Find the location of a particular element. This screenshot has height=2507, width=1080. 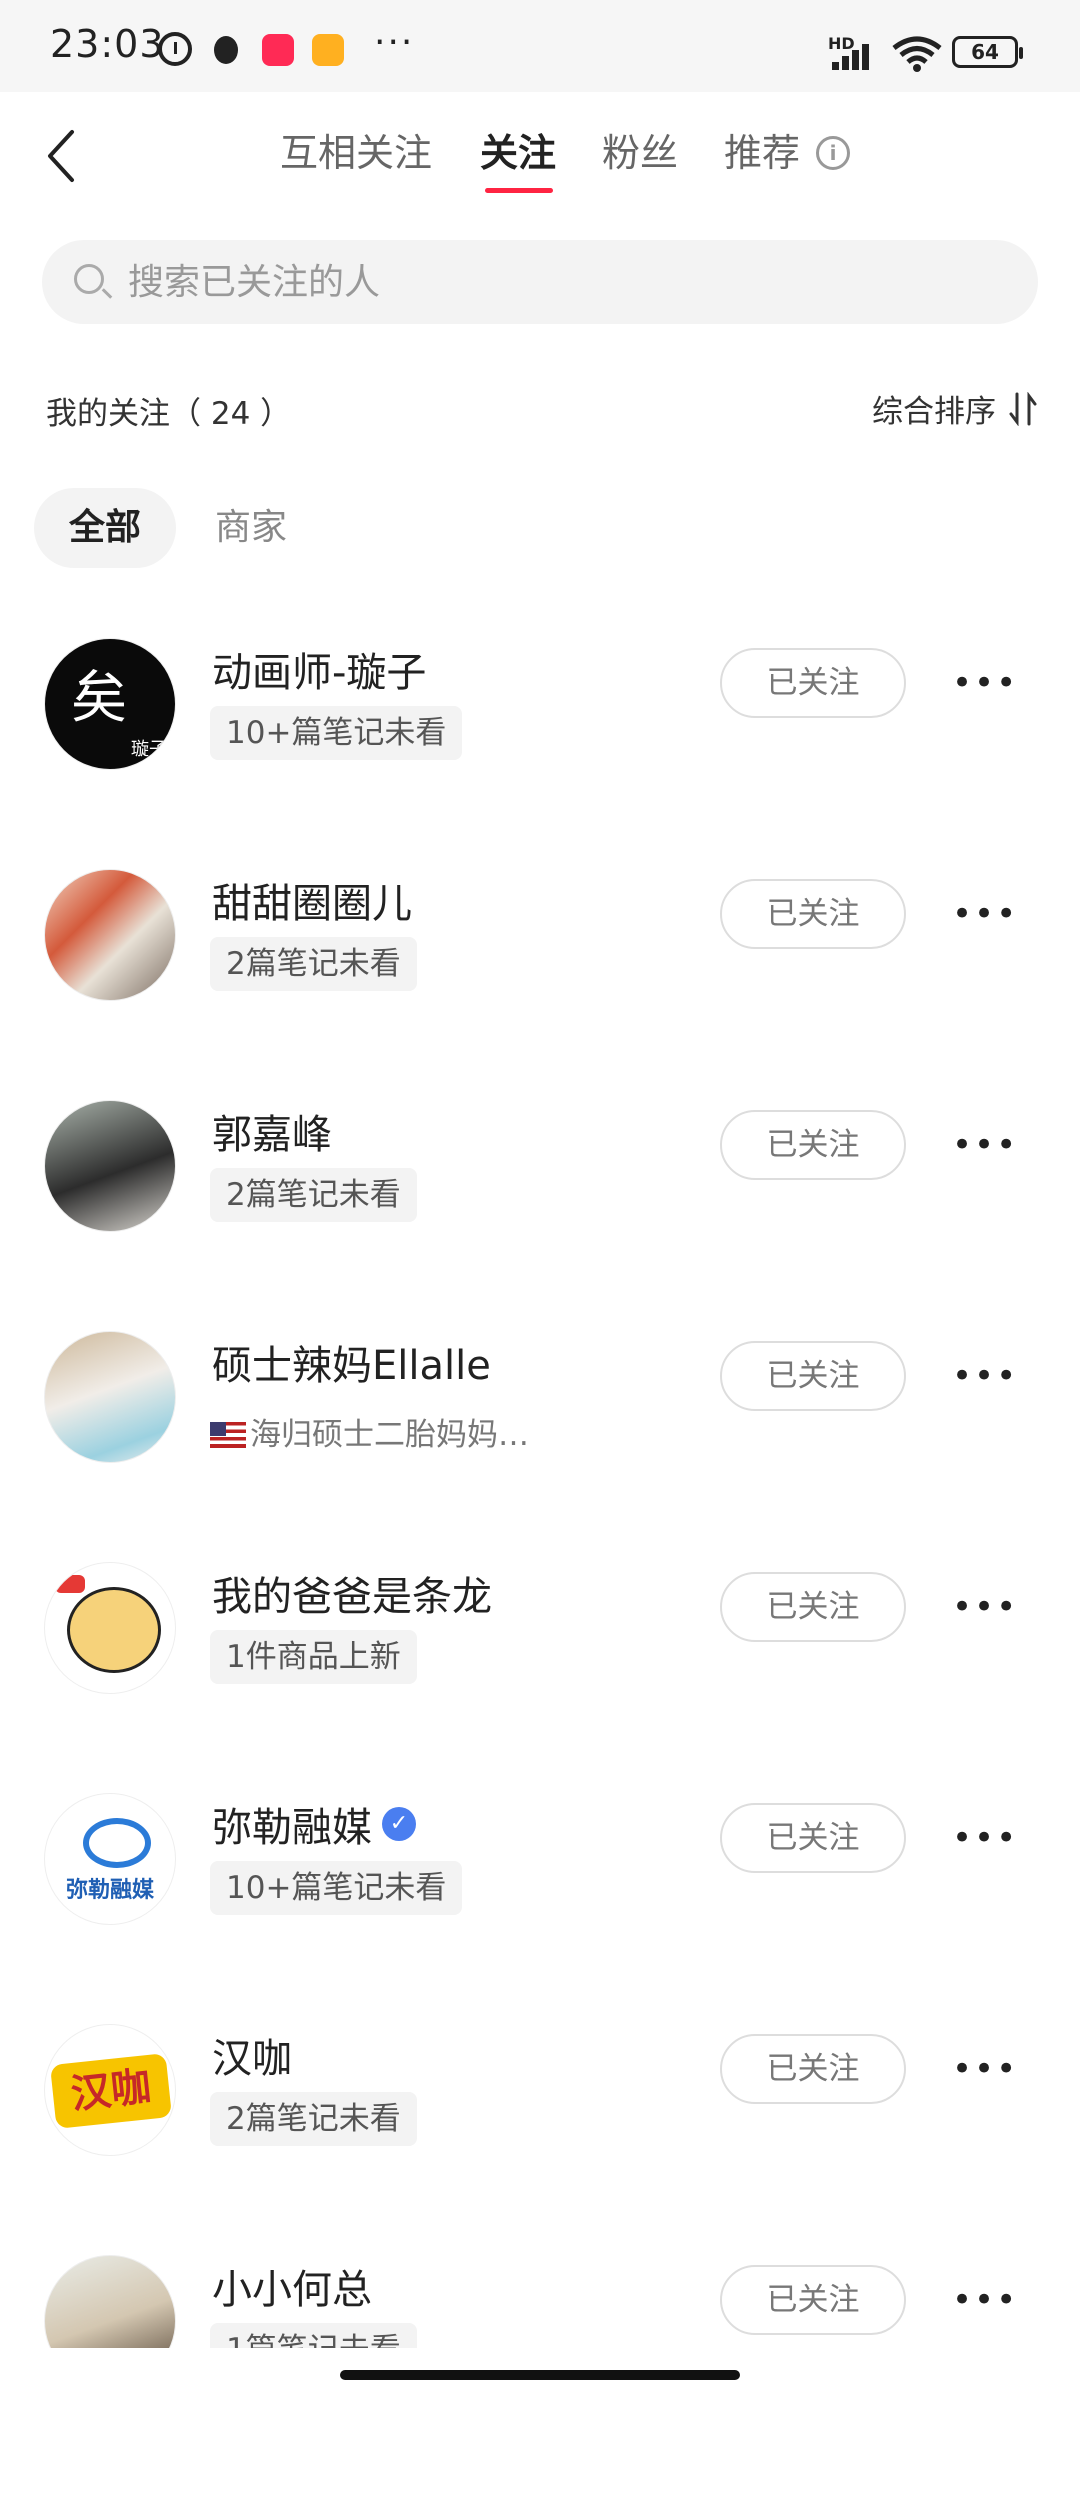

follow-item: 硕士辣妈Ellalle 海归硕士二胎妈妈… 已关注 ••• is located at coordinates (540, 1457).